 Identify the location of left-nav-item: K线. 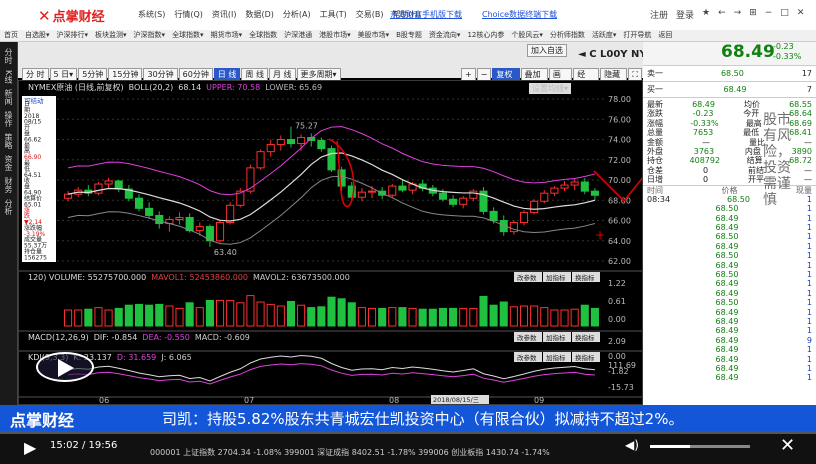
(8, 76).